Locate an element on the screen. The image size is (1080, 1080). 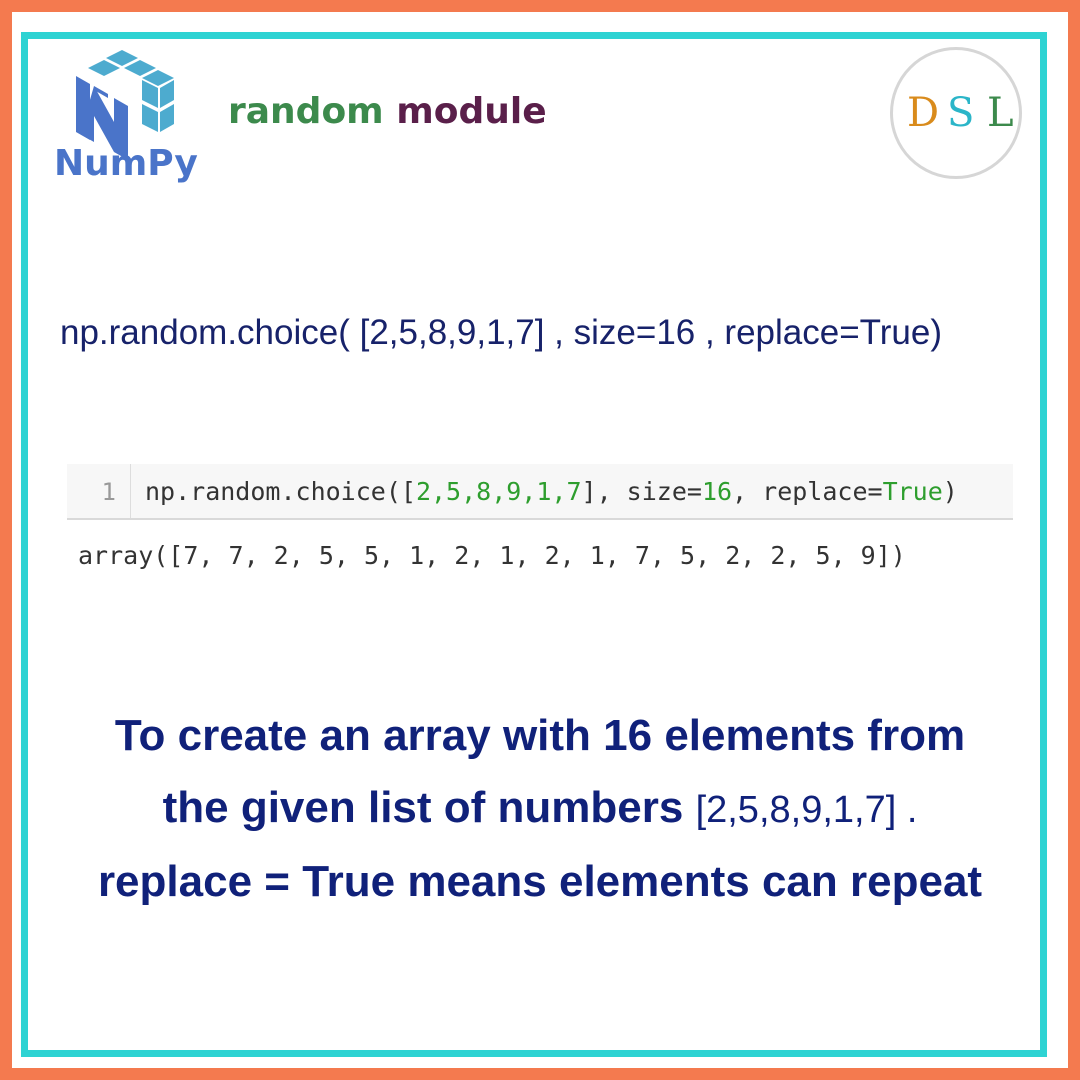
description-line-2-list: [2,5,8,9,1,7] . is located at coordinates (806, 810).